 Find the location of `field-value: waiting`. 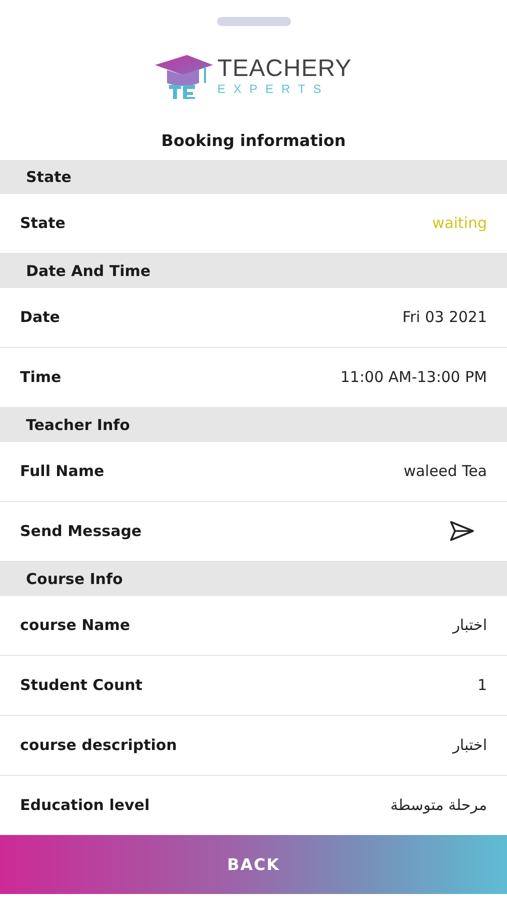

field-value: waiting is located at coordinates (459, 223).